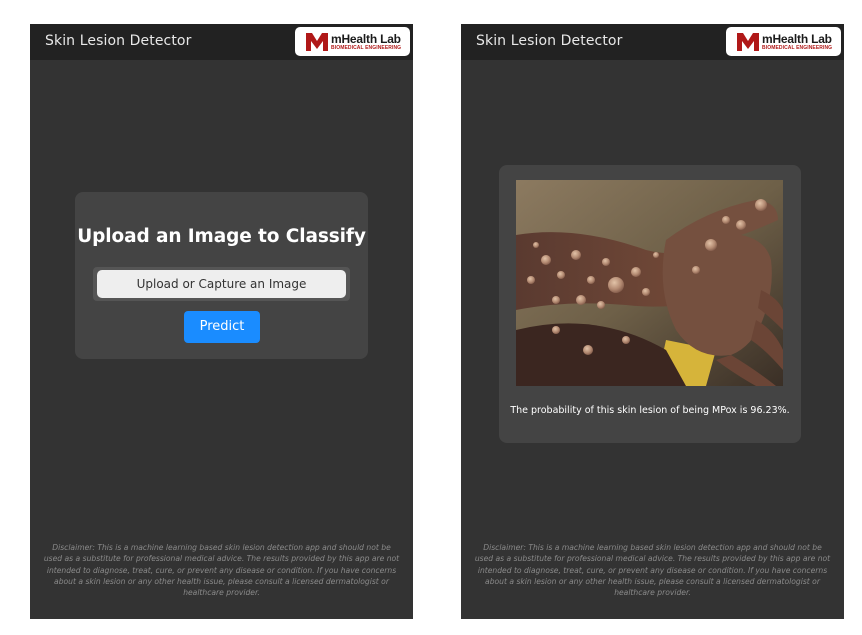 This screenshot has width=862, height=635. Describe the element at coordinates (222, 327) in the screenshot. I see `predict-button: Predict` at that location.